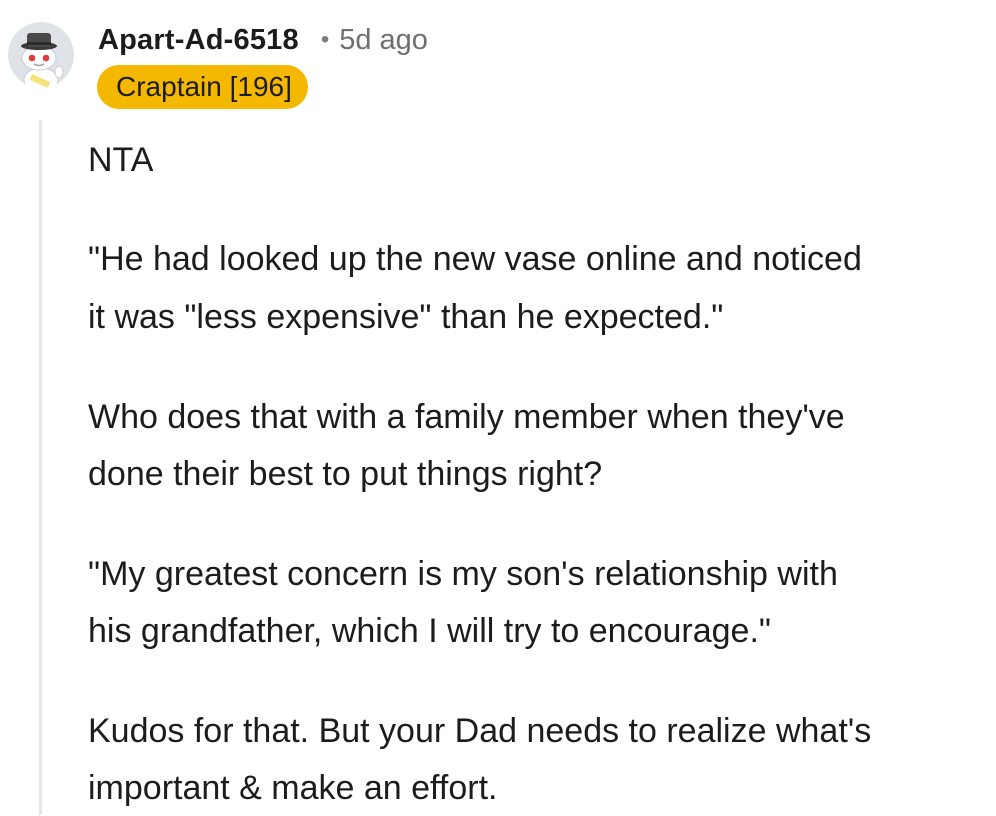 The width and height of the screenshot is (996, 816). What do you see at coordinates (40, 467) in the screenshot?
I see `thread-collapse-line` at bounding box center [40, 467].